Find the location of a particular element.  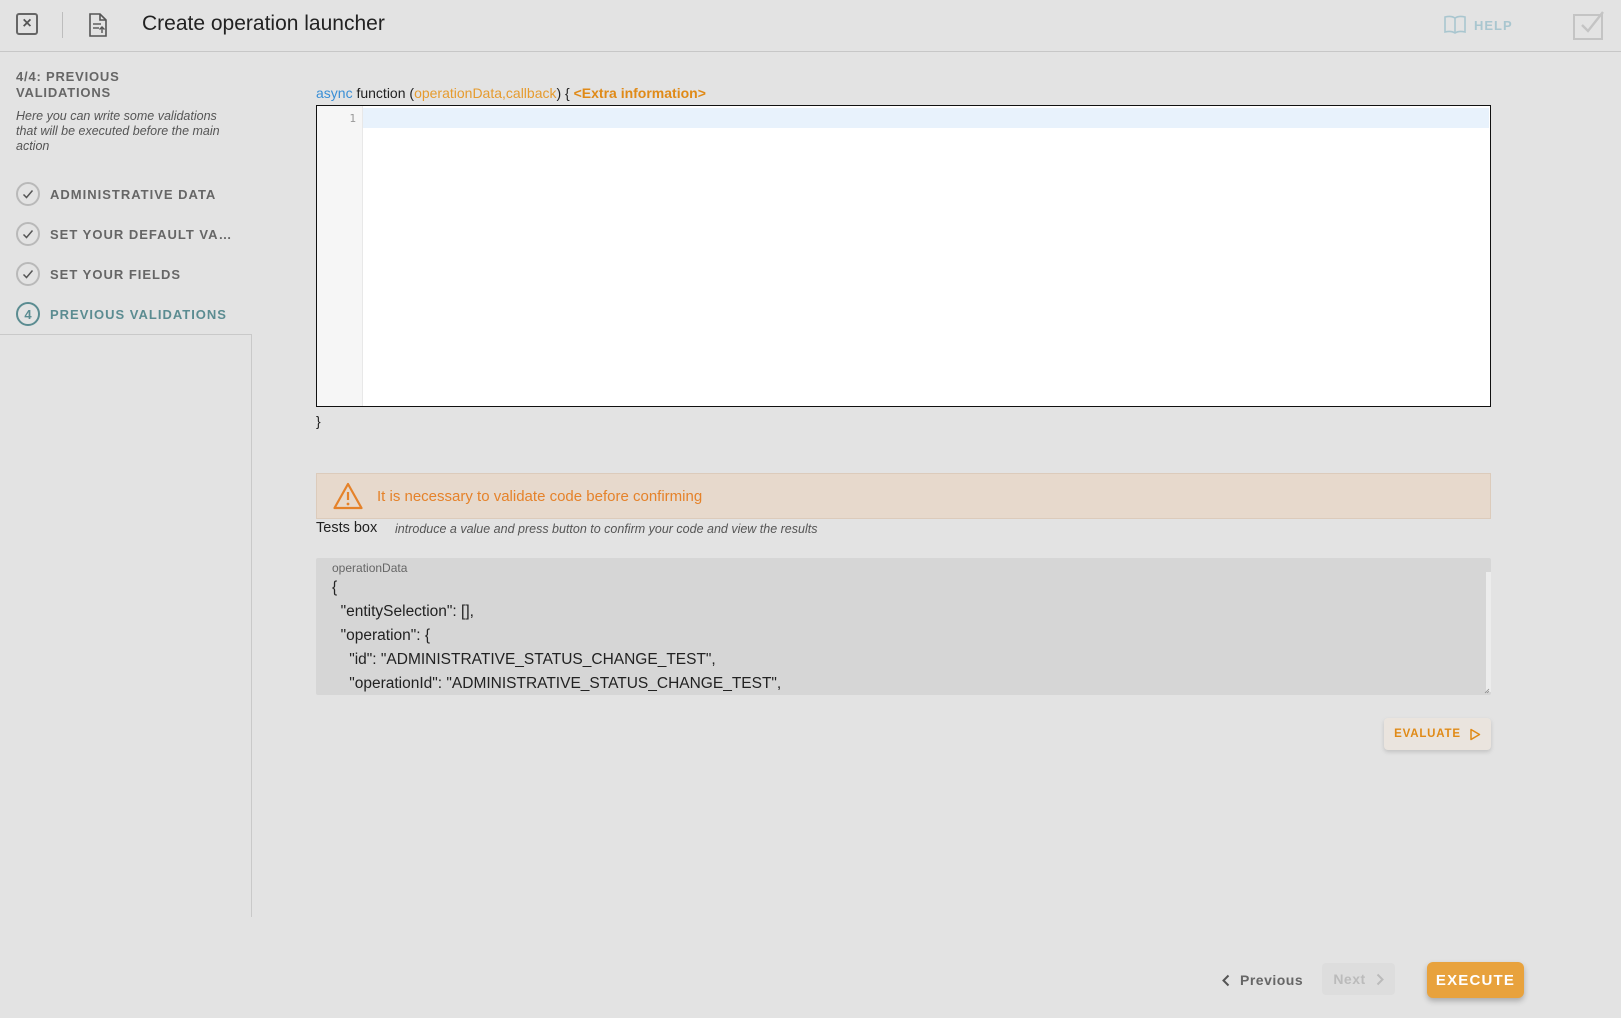

step-administrative-data: ADMINISTRATIVE DATA is located at coordinates (131, 194).